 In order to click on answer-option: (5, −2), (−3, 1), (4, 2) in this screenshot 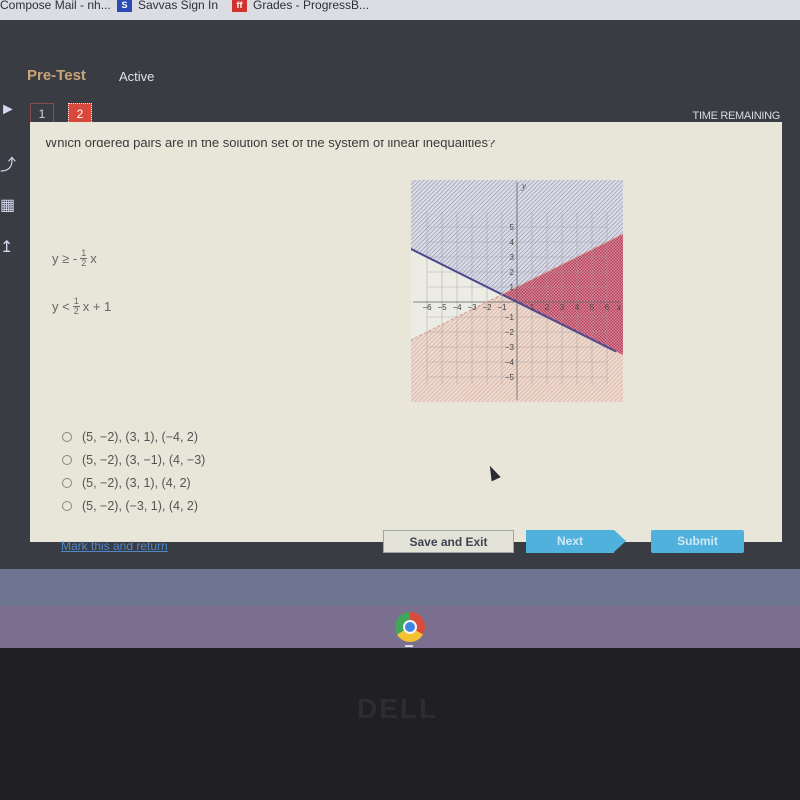, I will do `click(133, 505)`.